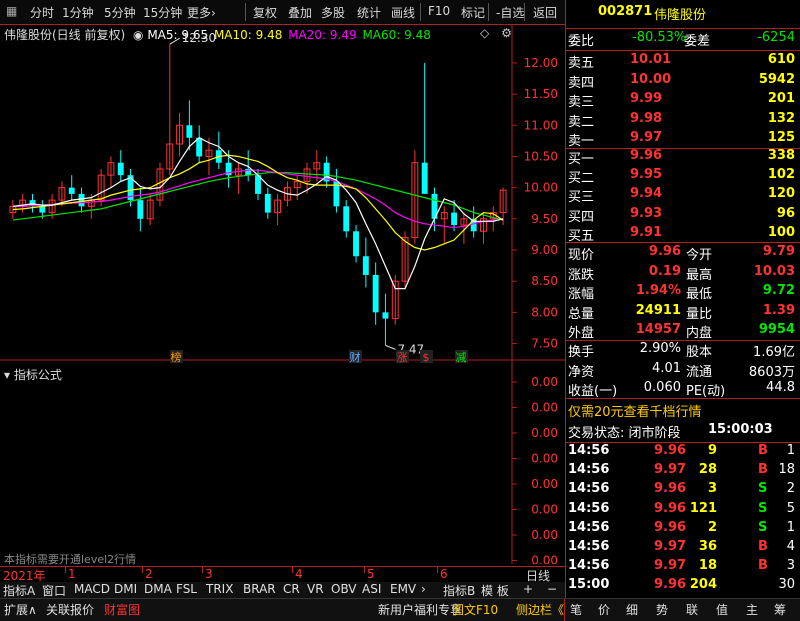 The height and width of the screenshot is (621, 800). What do you see at coordinates (259, 589) in the screenshot?
I see `indicator-tab-7: BRAR` at bounding box center [259, 589].